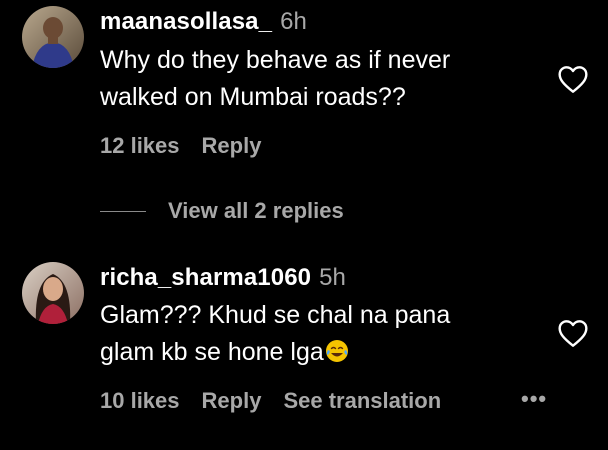 Image resolution: width=608 pixels, height=450 pixels. Describe the element at coordinates (336, 351) in the screenshot. I see `face-with-tears-of-joy-emoji-icon` at that location.